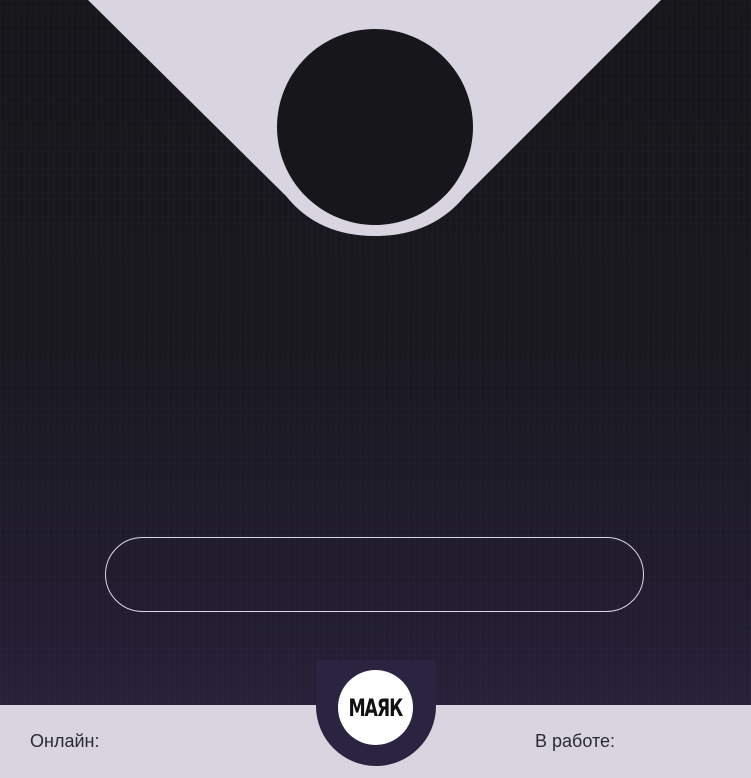 This screenshot has width=751, height=778. I want to click on in-work-label: В работе:, so click(575, 741).